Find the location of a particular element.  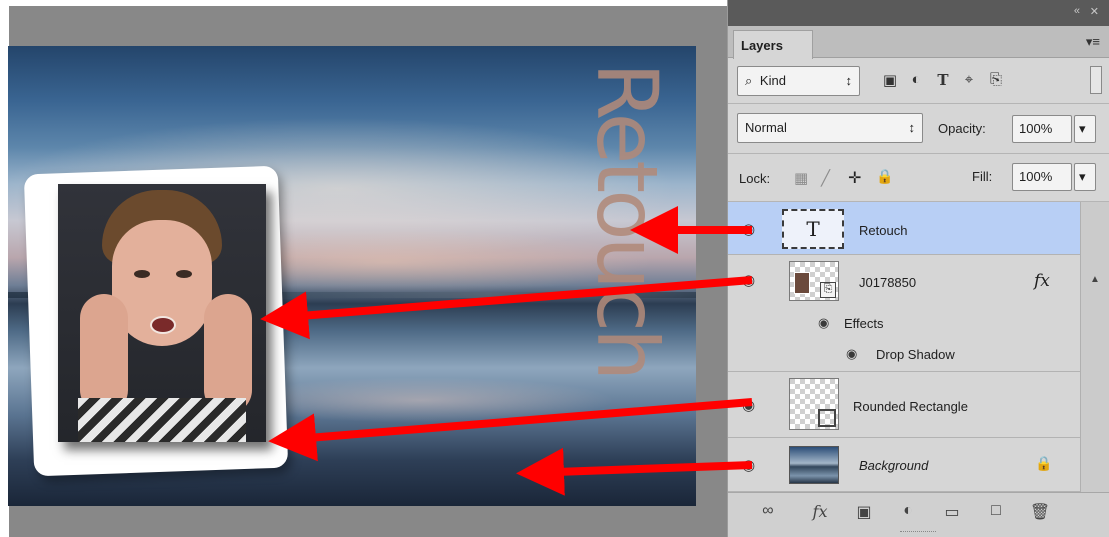

arrow-to-rounded-rectangle is located at coordinates (510, 430).